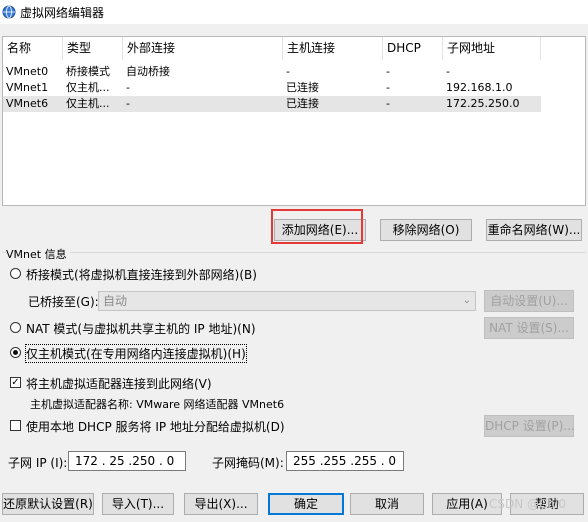 Image resolution: width=588 pixels, height=522 pixels. Describe the element at coordinates (127, 461) in the screenshot. I see `subnet-ip-input: 172 . 25 .250 . 0` at that location.